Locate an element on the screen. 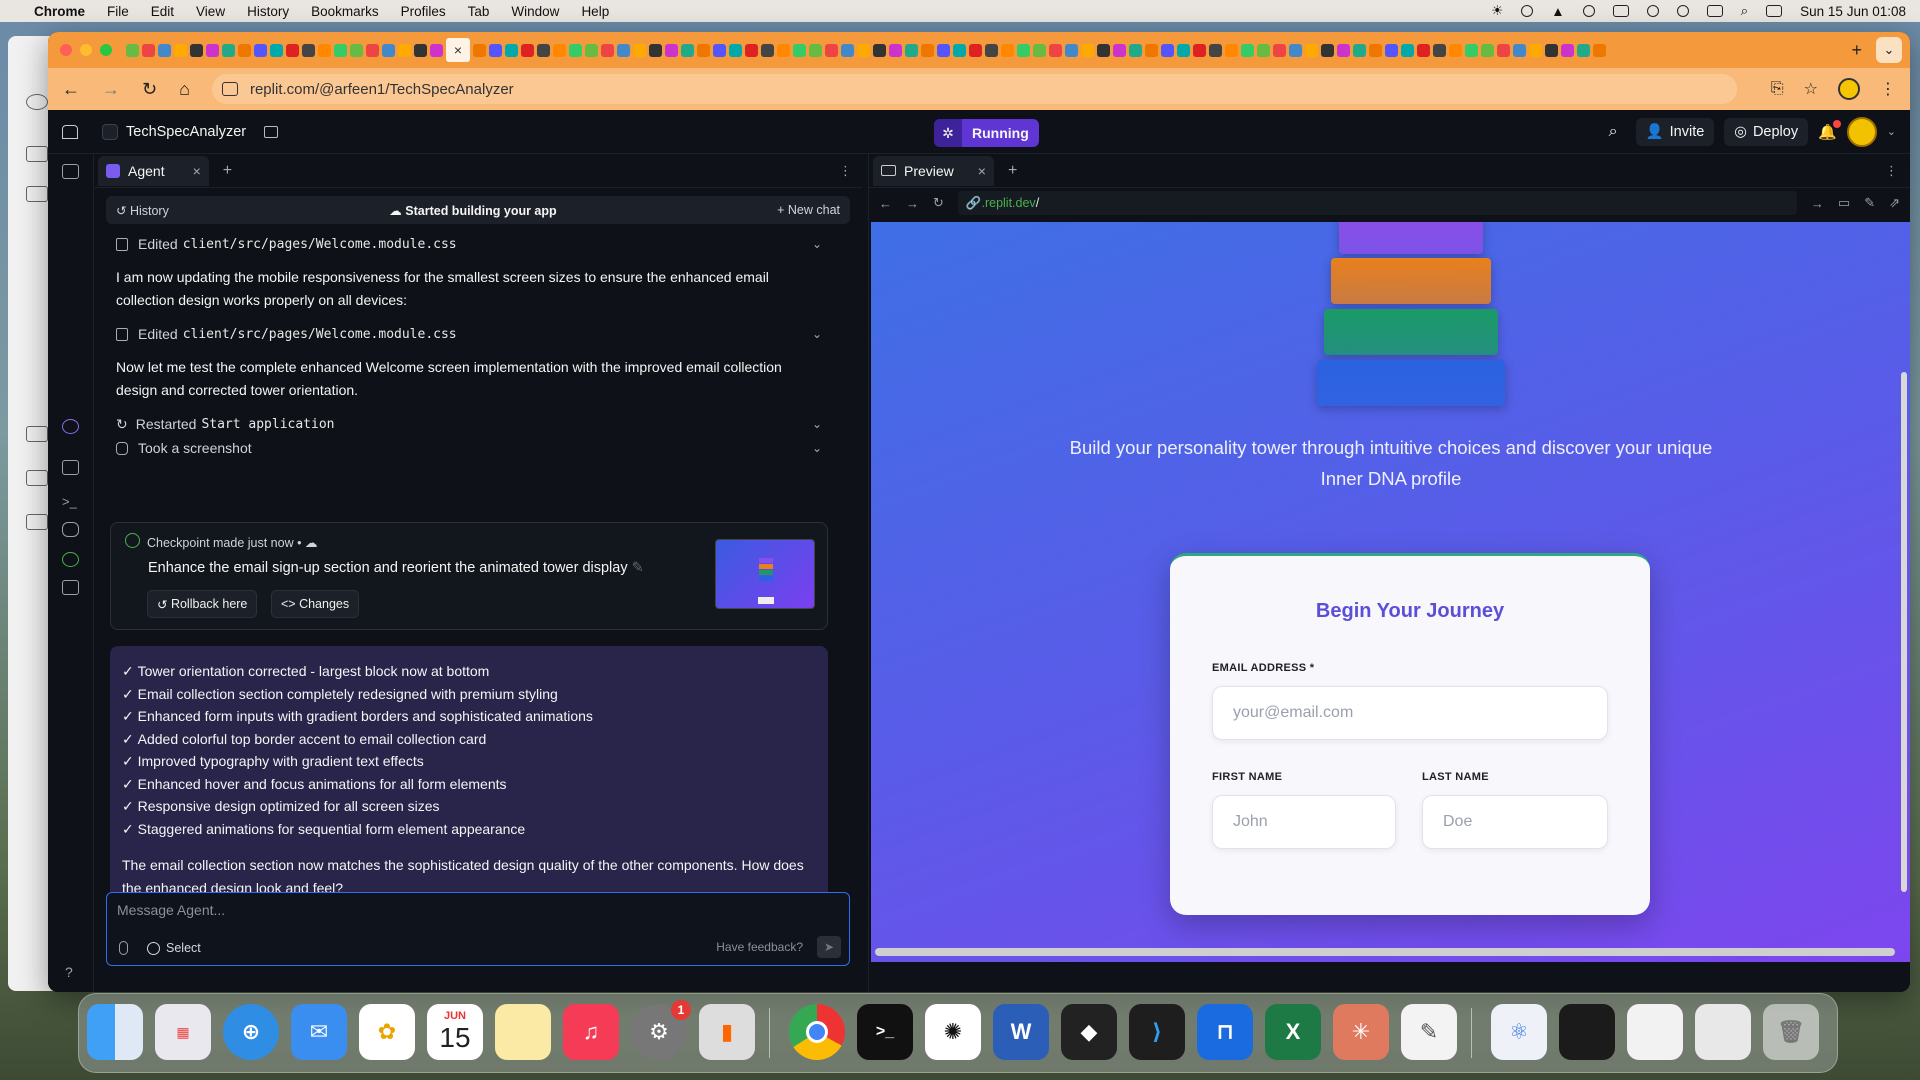 This screenshot has width=1920, height=1080. close-window-button is located at coordinates (66, 50).